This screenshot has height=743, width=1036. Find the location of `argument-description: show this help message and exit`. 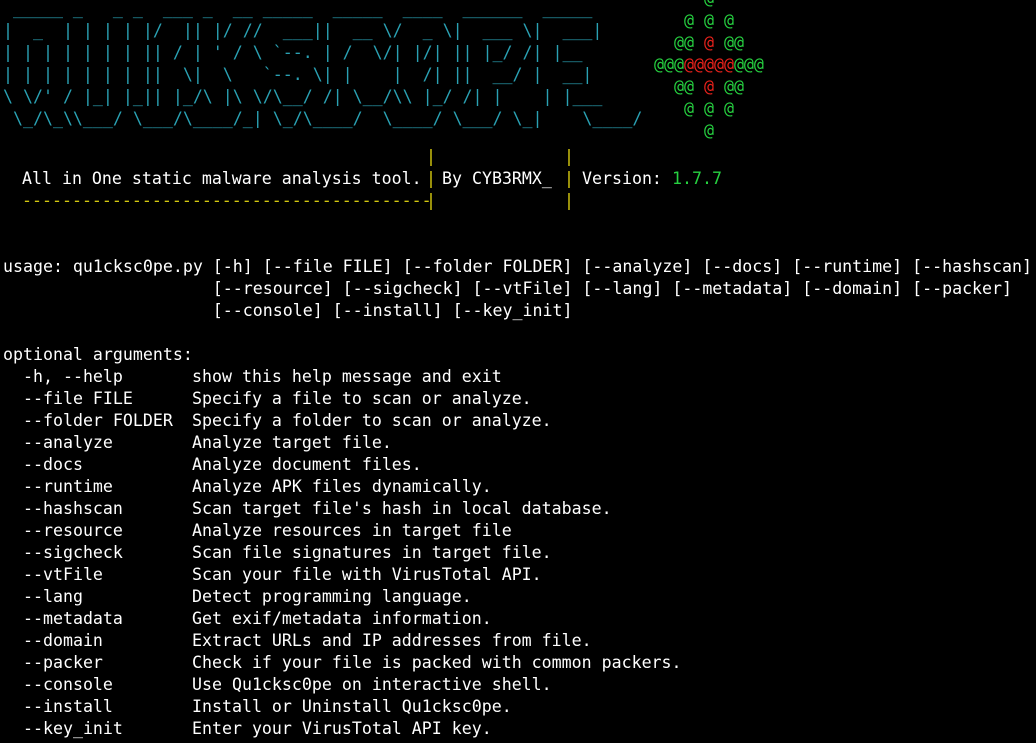

argument-description: show this help message and exit is located at coordinates (347, 376).